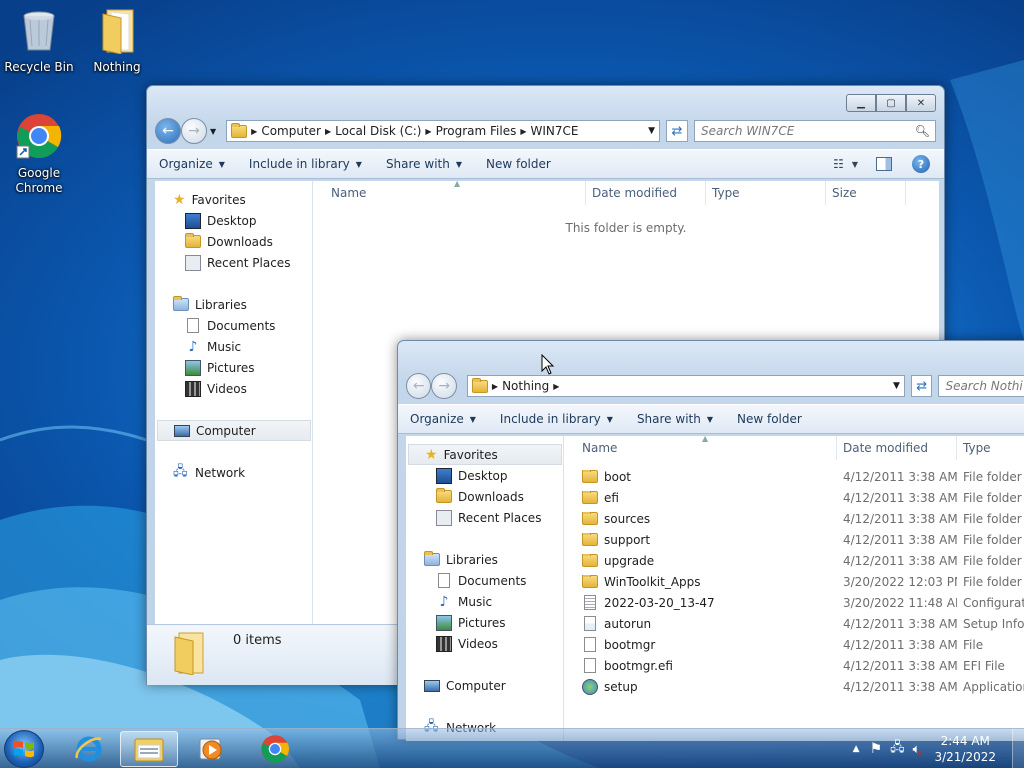 This screenshot has width=1024, height=768. Describe the element at coordinates (525, 386) in the screenshot. I see `breadcrumb-nothing: Nothing` at that location.